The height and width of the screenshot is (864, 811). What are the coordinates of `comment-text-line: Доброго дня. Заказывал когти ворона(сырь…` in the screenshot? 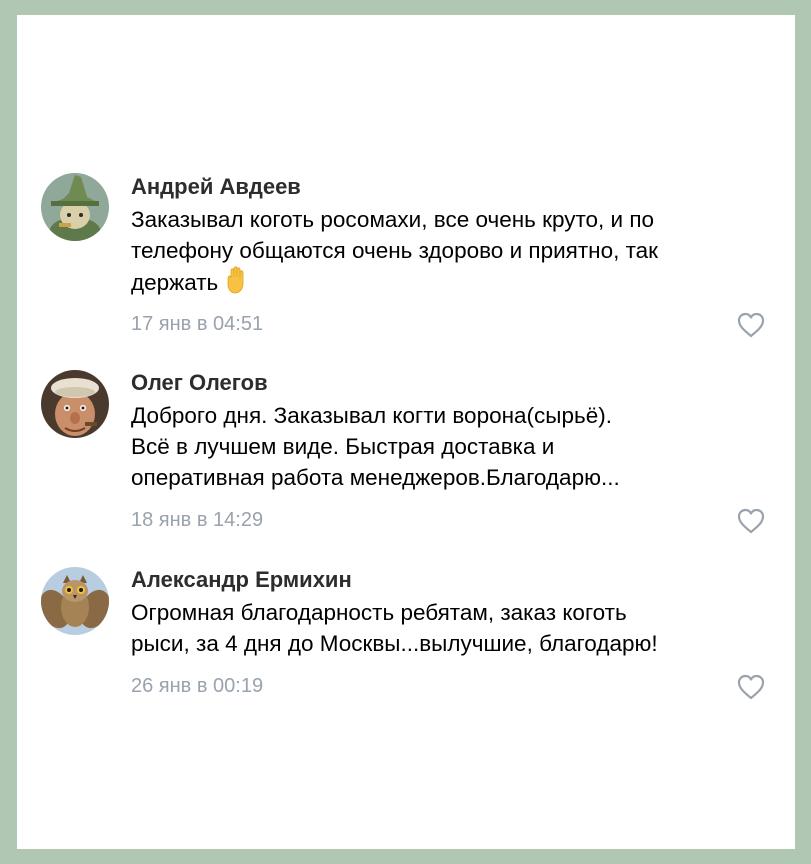 It's located at (371, 415).